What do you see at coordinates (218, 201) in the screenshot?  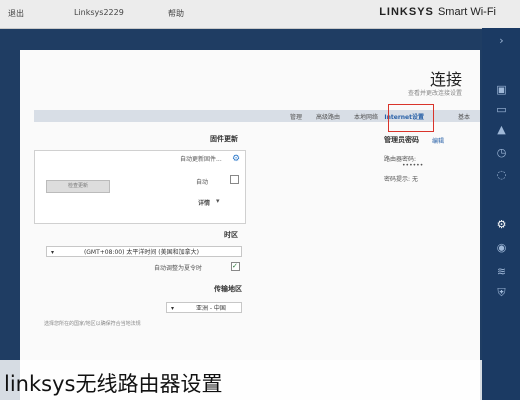 I see `caret-down-icon: ▾` at bounding box center [218, 201].